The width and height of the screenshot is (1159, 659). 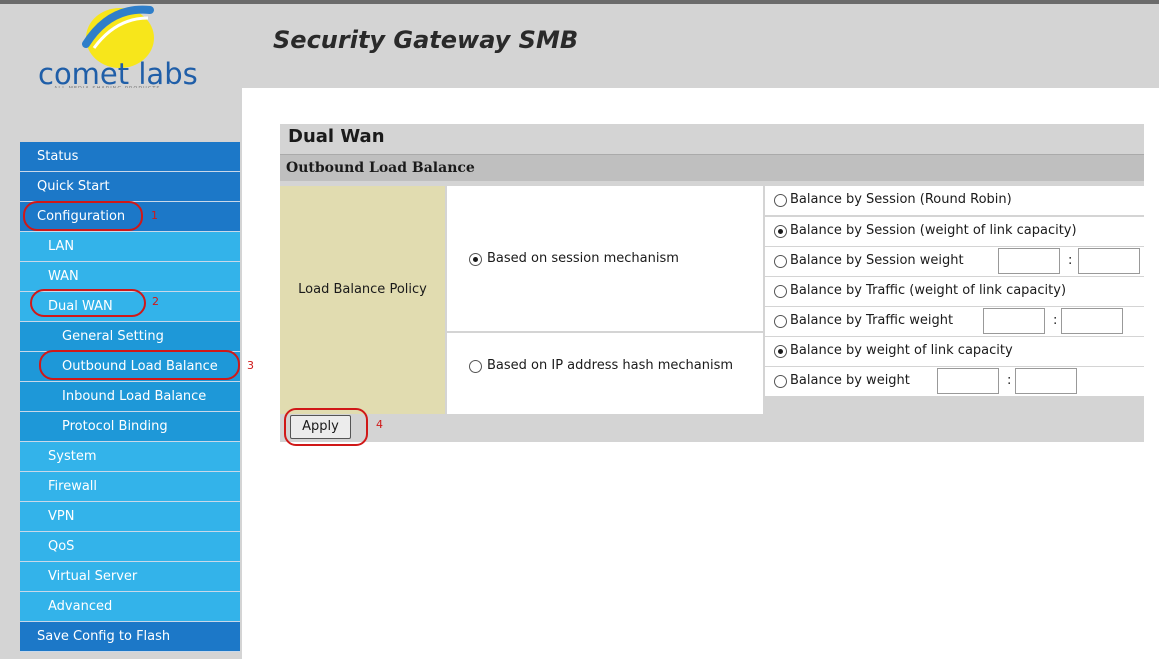 What do you see at coordinates (780, 231) in the screenshot?
I see `radio-session-capacity` at bounding box center [780, 231].